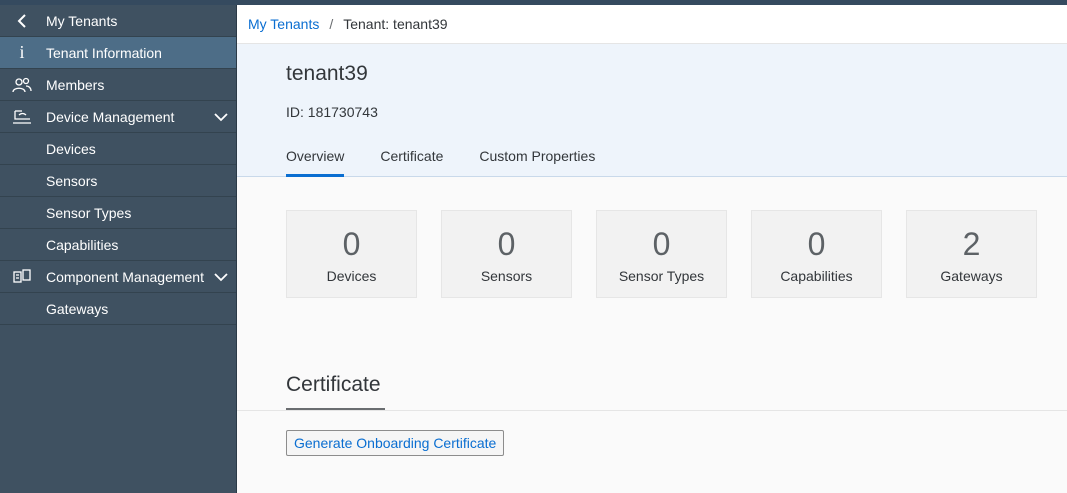  I want to click on sidebar-item-label: Device Management, so click(110, 116).